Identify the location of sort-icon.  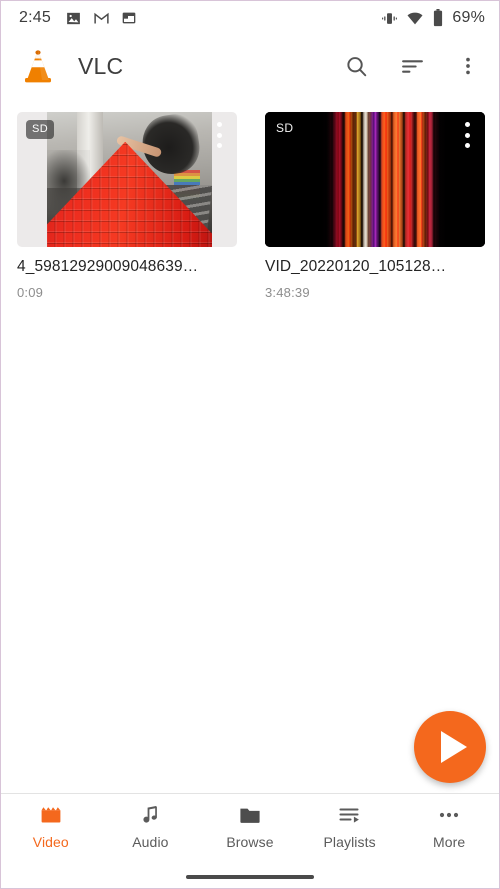
(412, 66).